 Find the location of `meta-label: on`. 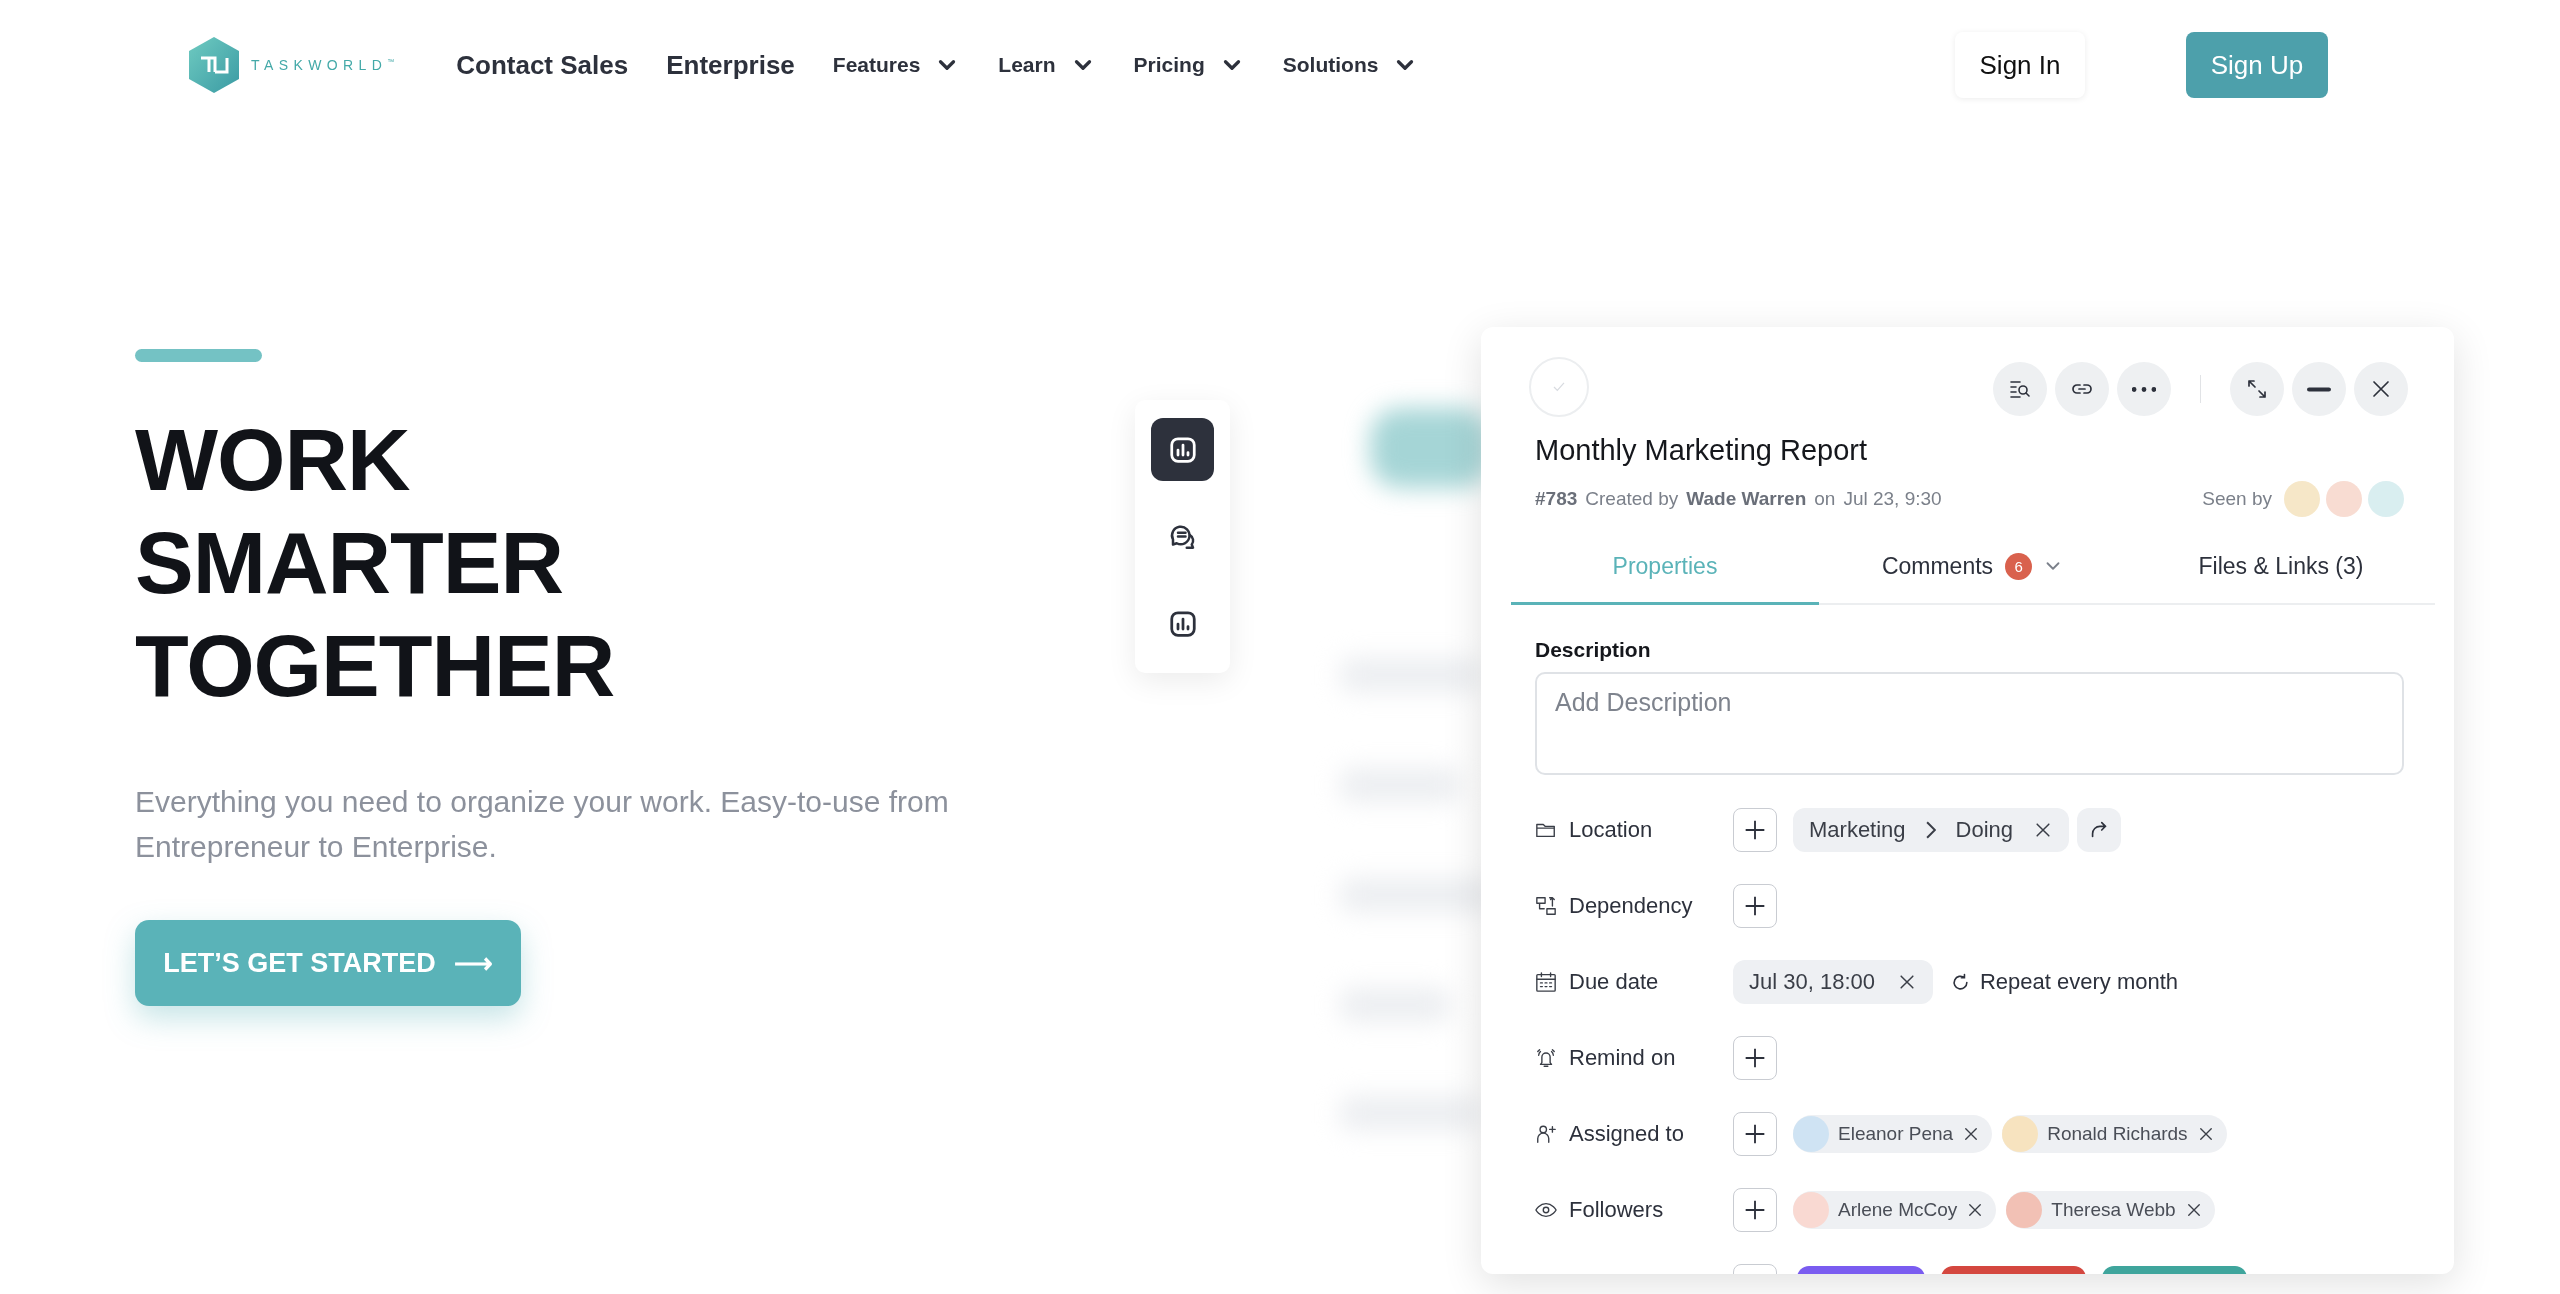

meta-label: on is located at coordinates (1825, 499).